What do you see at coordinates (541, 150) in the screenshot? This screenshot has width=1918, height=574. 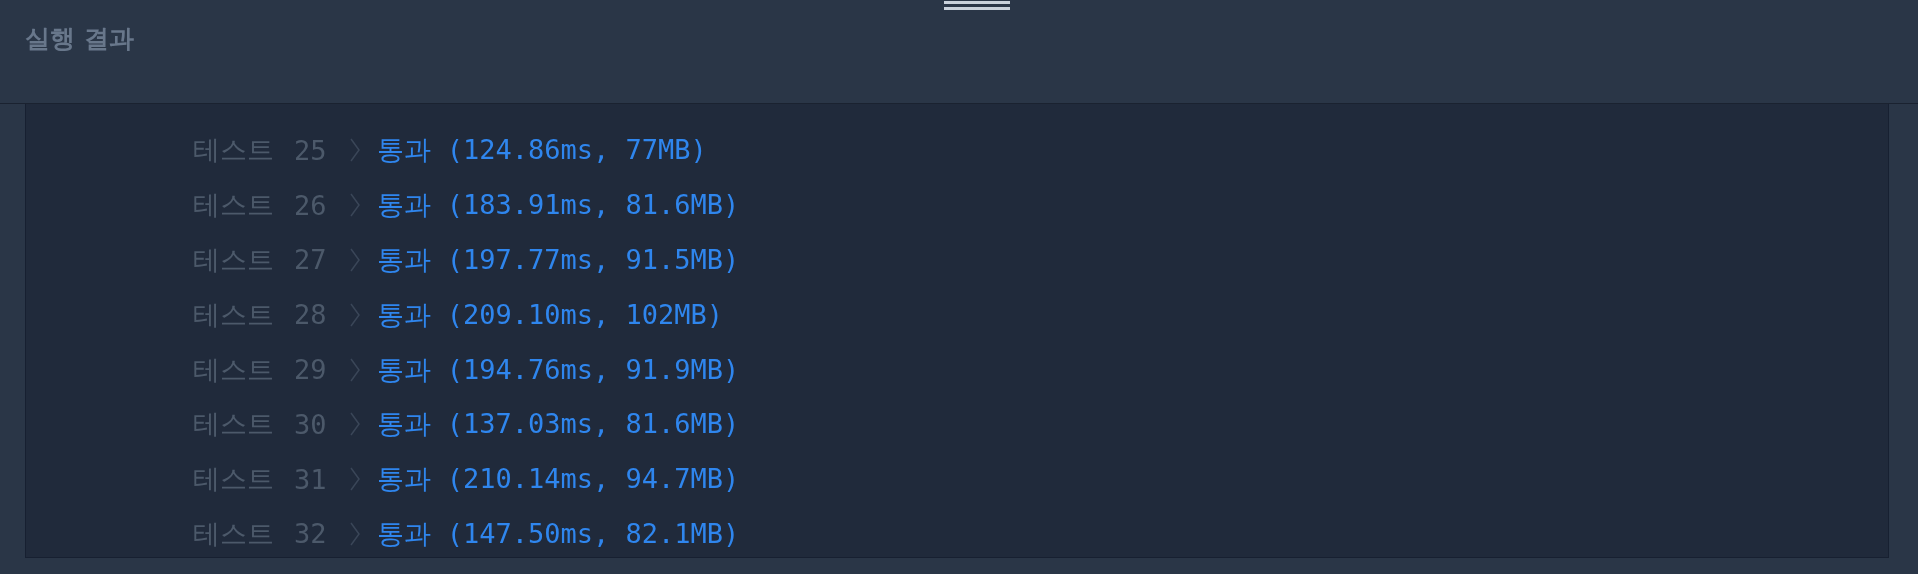 I see `test-result: 통과 (124.86ms, 77MB)` at bounding box center [541, 150].